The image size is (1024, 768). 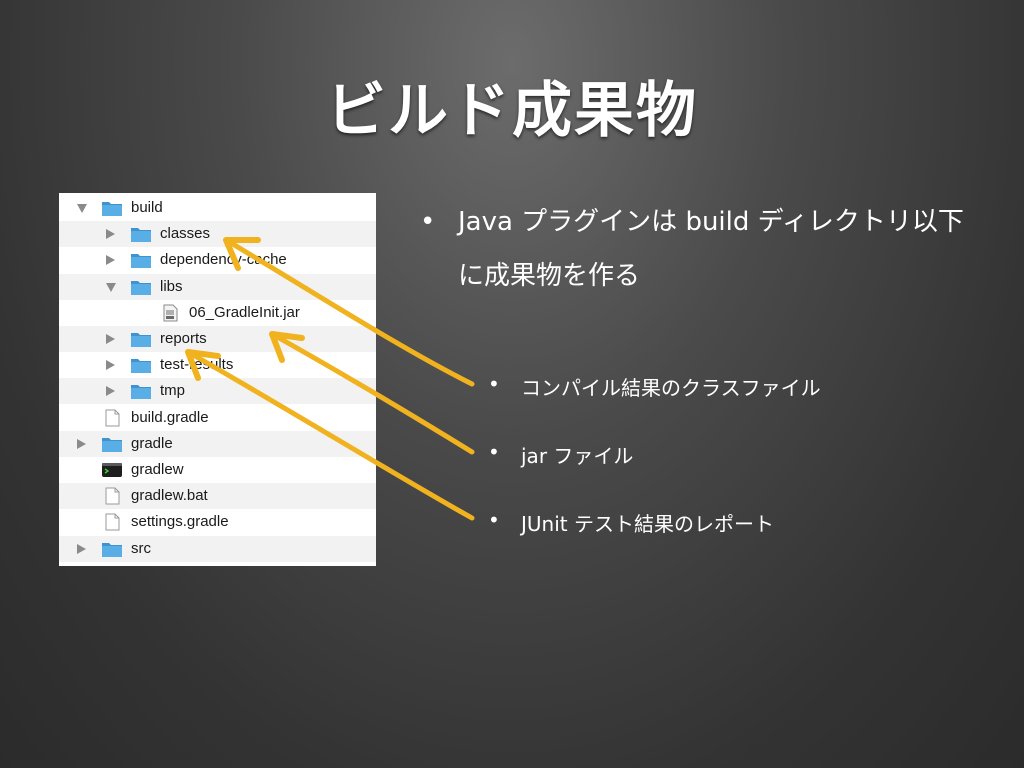 I want to click on annotation-arrows, so click(x=330, y=379).